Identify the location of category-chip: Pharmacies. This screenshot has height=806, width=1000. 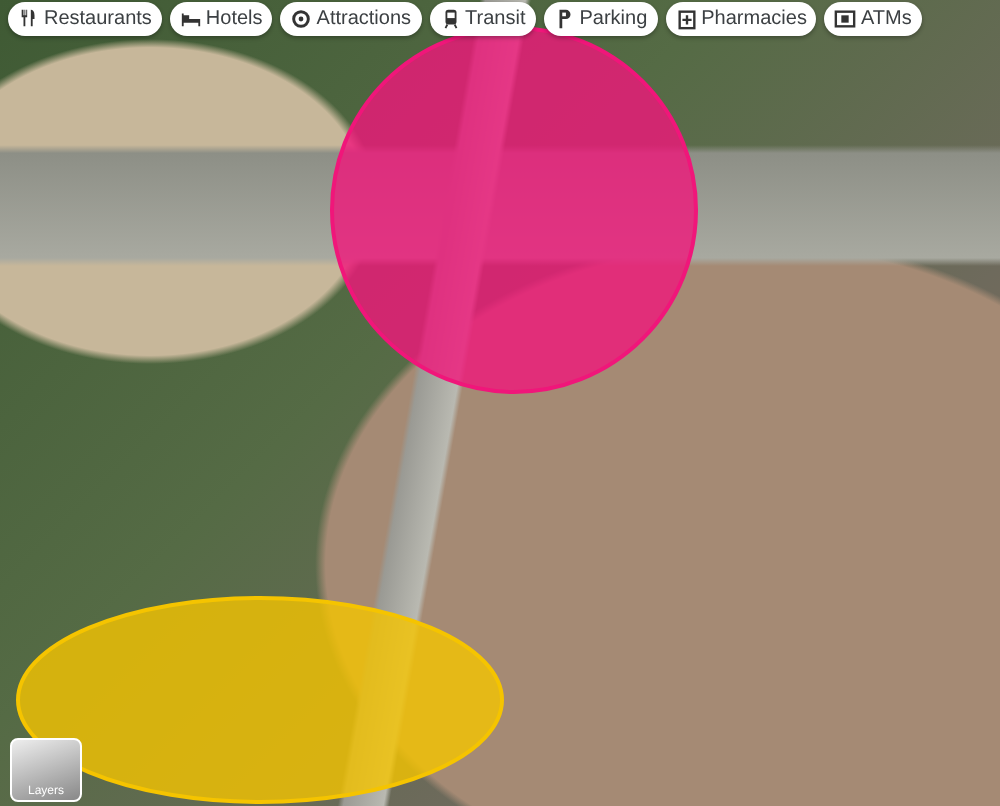
(741, 19).